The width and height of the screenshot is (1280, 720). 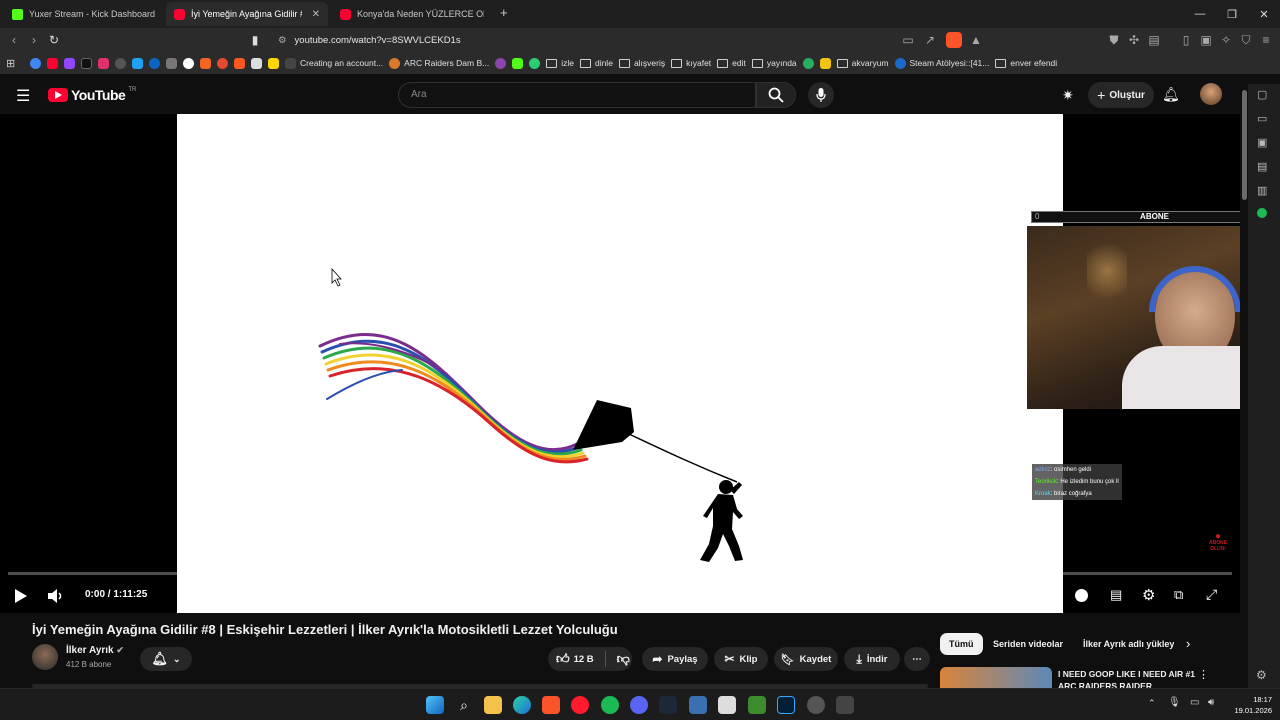 I want to click on sidebar-toggle-icon: ▤, so click(x=1154, y=40).